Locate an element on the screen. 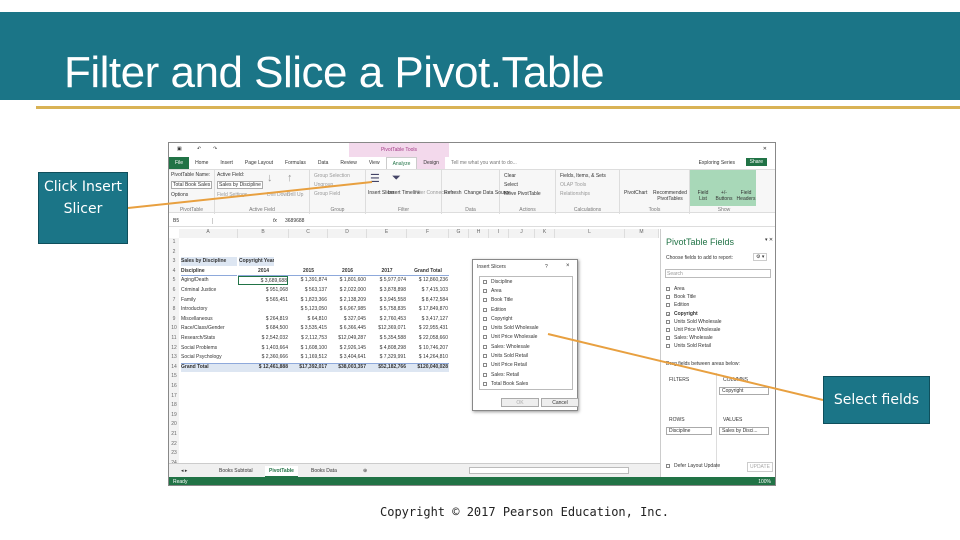 This screenshot has width=960, height=540. callout-insert-slicer: Click Insert Slicer is located at coordinates (83, 208).